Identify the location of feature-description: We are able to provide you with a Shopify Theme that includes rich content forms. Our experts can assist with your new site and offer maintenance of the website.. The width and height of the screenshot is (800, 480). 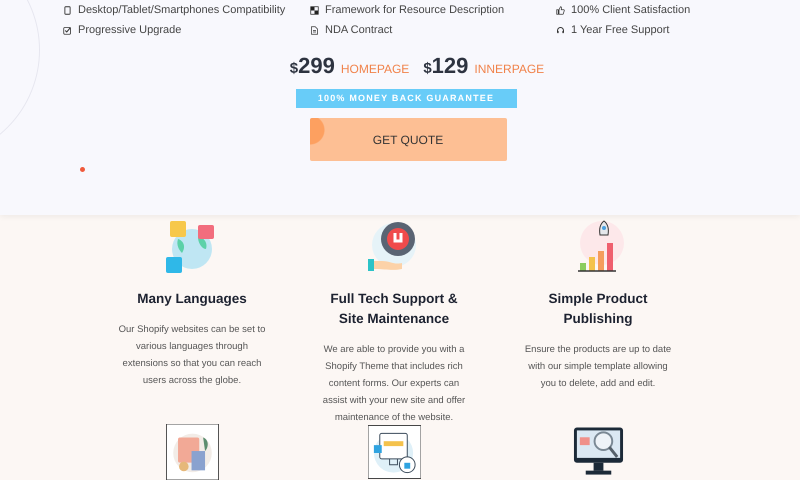
(394, 384).